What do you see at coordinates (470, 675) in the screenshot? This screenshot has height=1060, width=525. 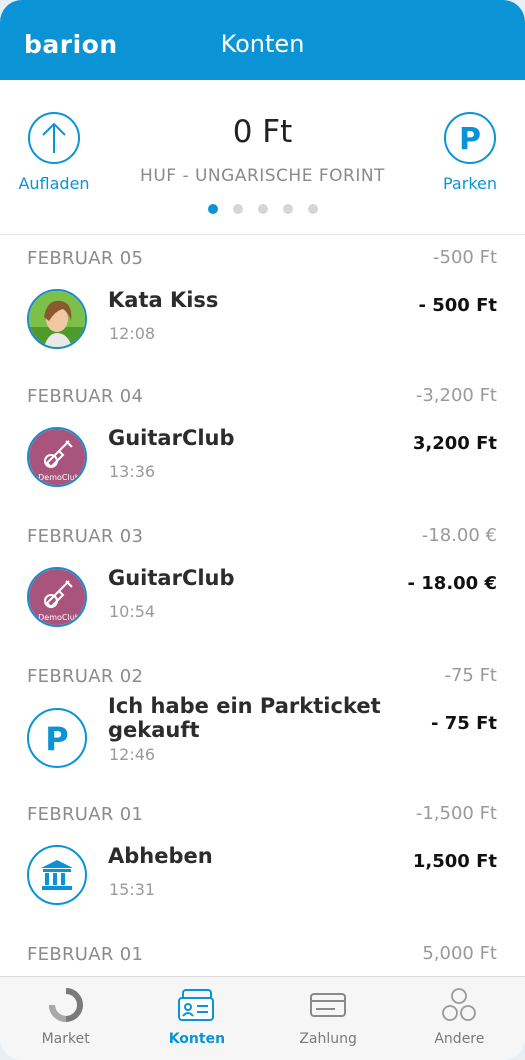 I see `day-total: -75 Ft` at bounding box center [470, 675].